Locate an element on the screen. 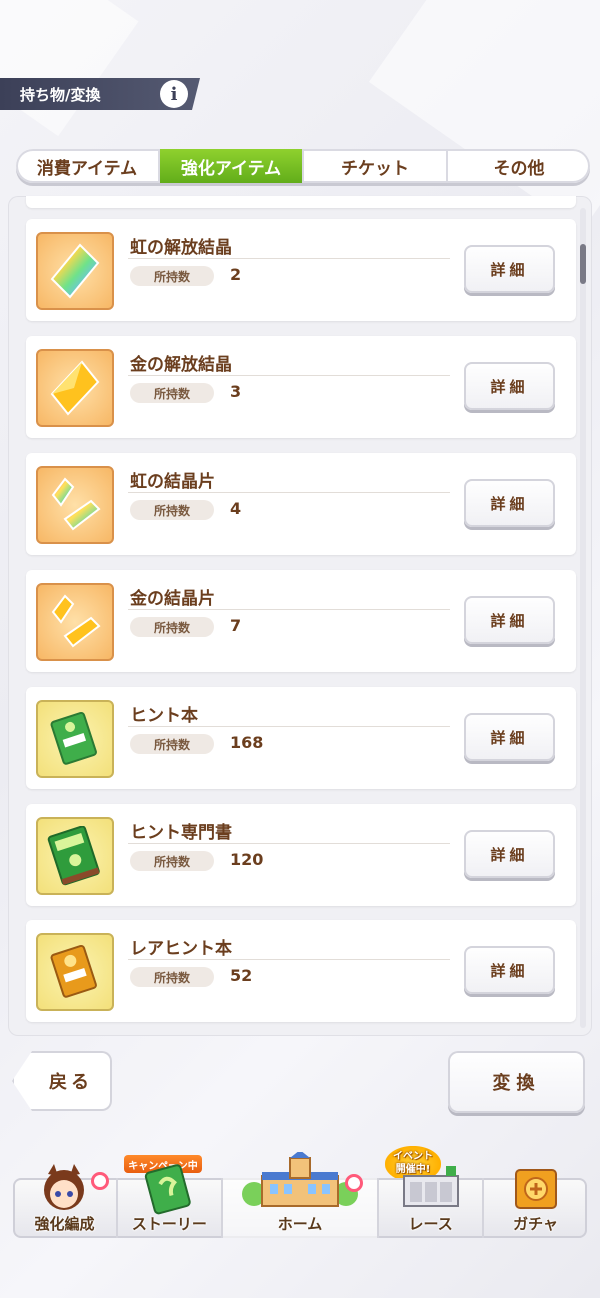 Image resolution: width=600 pixels, height=1298 pixels. list-item: レアヒント本 所持数 52 詳細 is located at coordinates (301, 971).